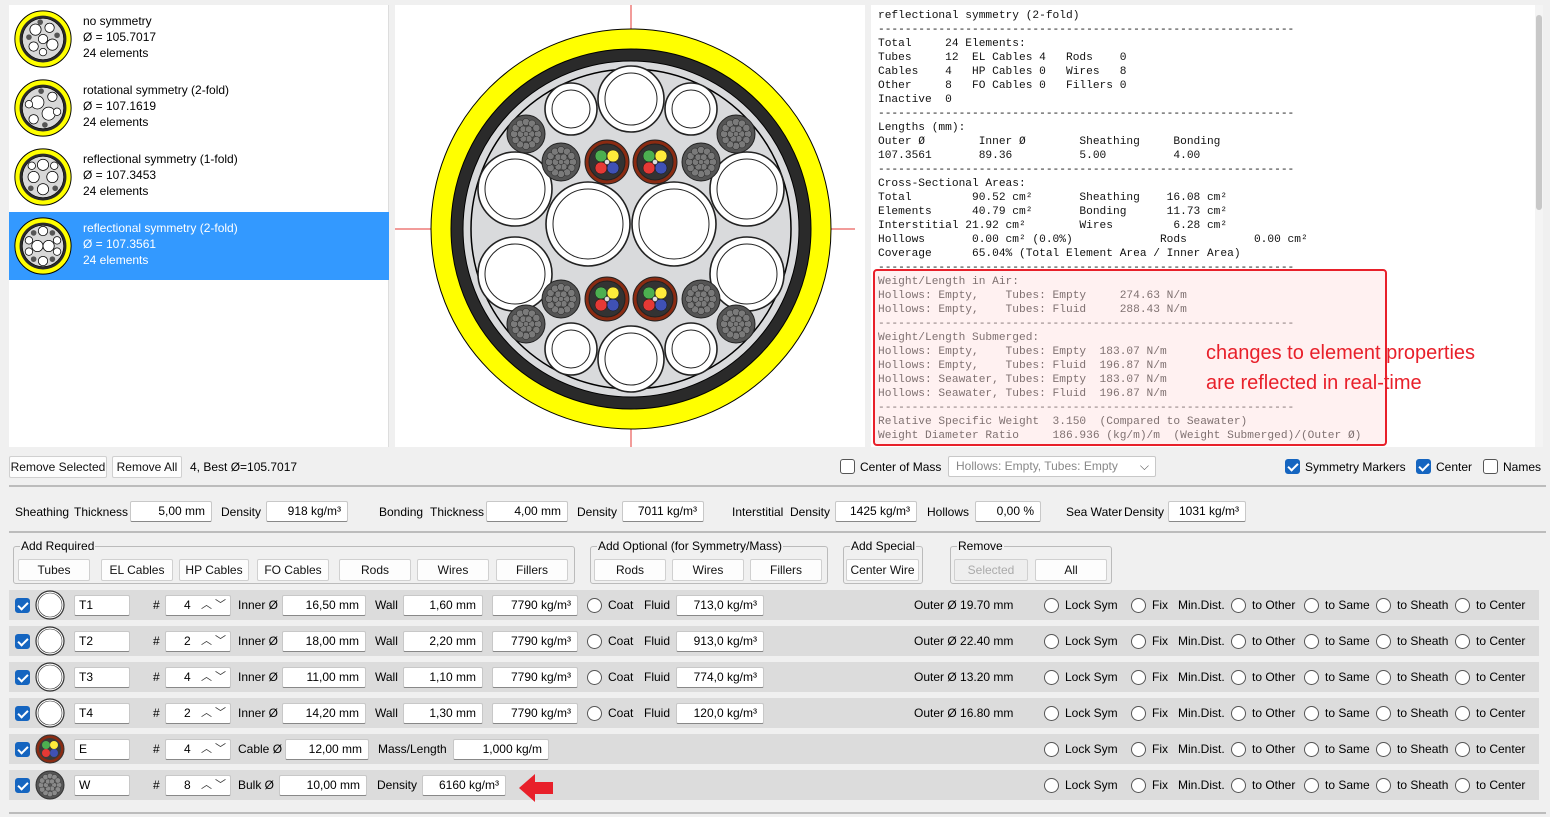 The image size is (1550, 817). I want to click on add-wires-button: Wires, so click(453, 570).